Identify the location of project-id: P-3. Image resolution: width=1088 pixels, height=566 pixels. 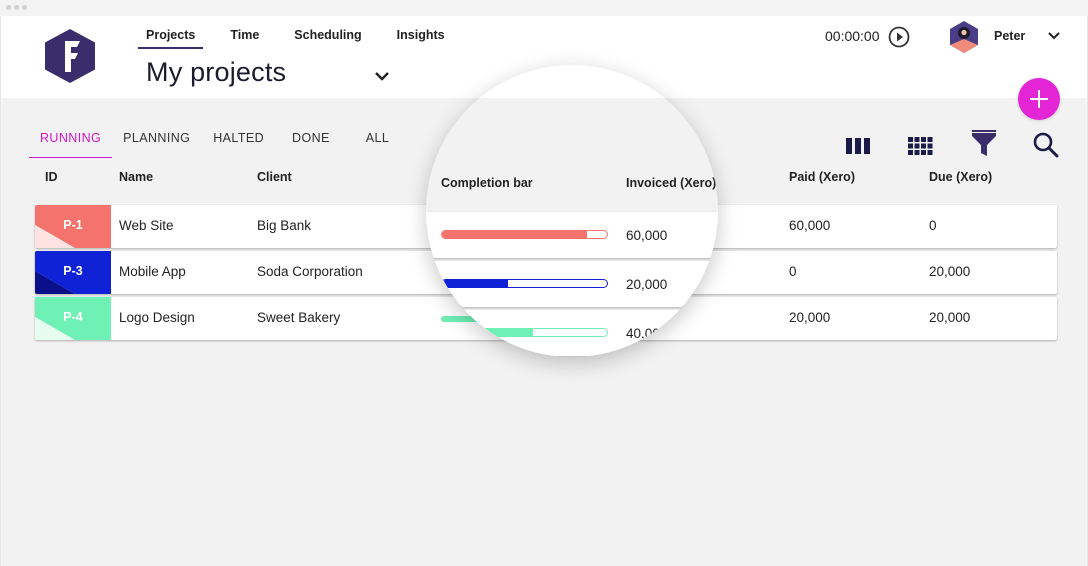
(73, 271).